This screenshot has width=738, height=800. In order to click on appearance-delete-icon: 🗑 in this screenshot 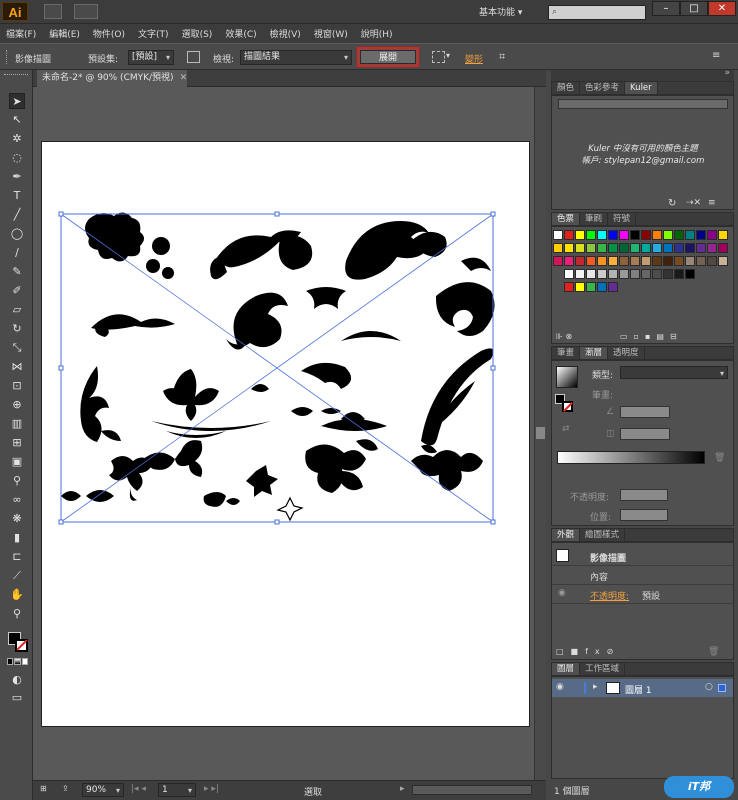, I will do `click(713, 652)`.